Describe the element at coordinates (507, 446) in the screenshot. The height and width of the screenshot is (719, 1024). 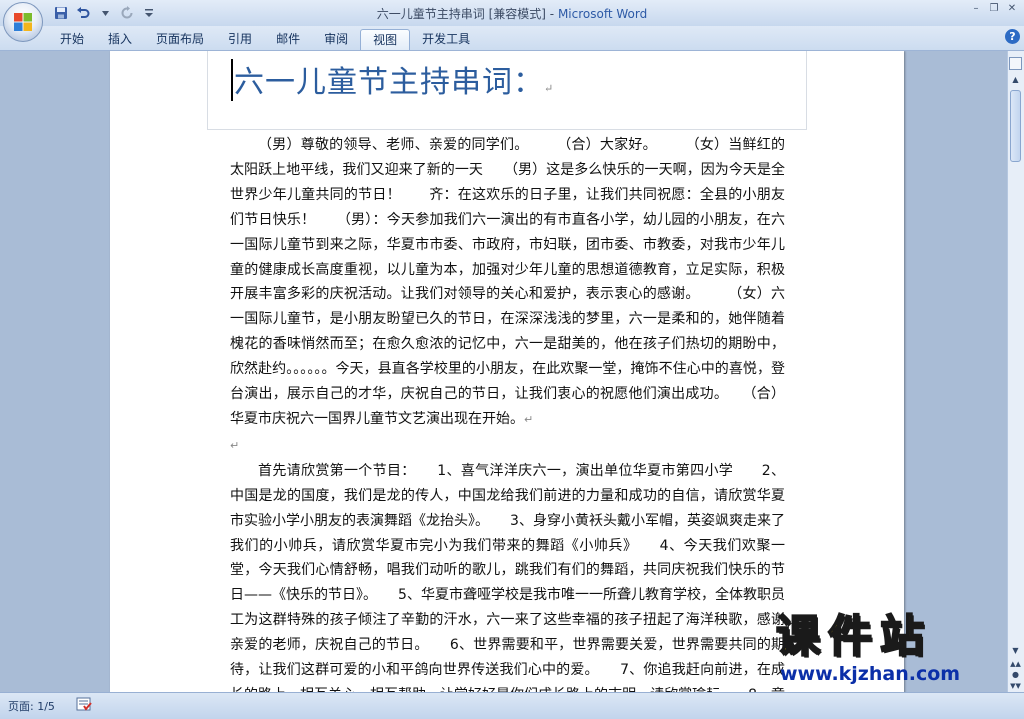
I see `empty-paragraph: ↵` at that location.